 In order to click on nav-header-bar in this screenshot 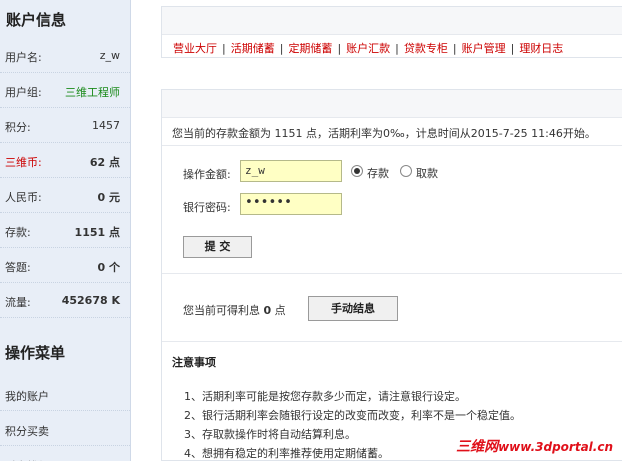, I will do `click(392, 21)`.